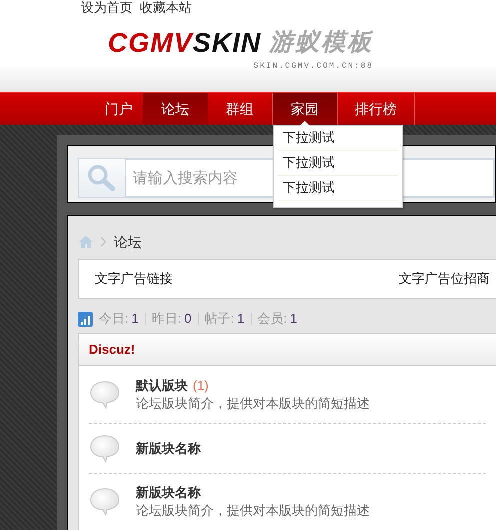 The image size is (496, 530). What do you see at coordinates (322, 43) in the screenshot?
I see `logo-chinese-text: 游蚁模板` at bounding box center [322, 43].